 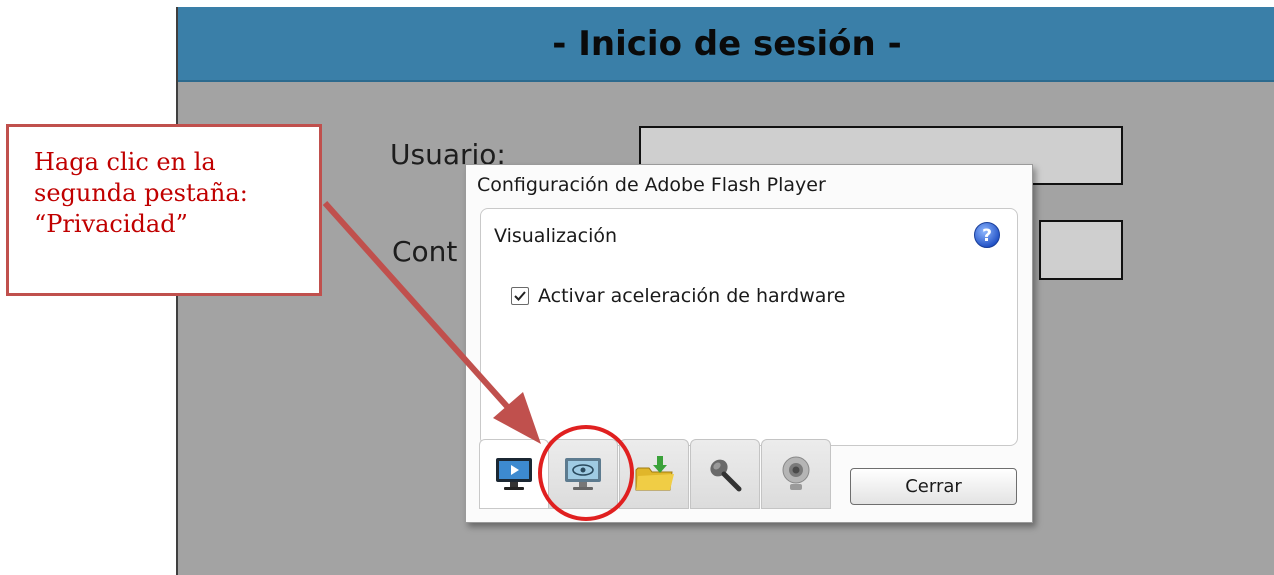 I want to click on pointer-arrow, so click(x=431, y=322).